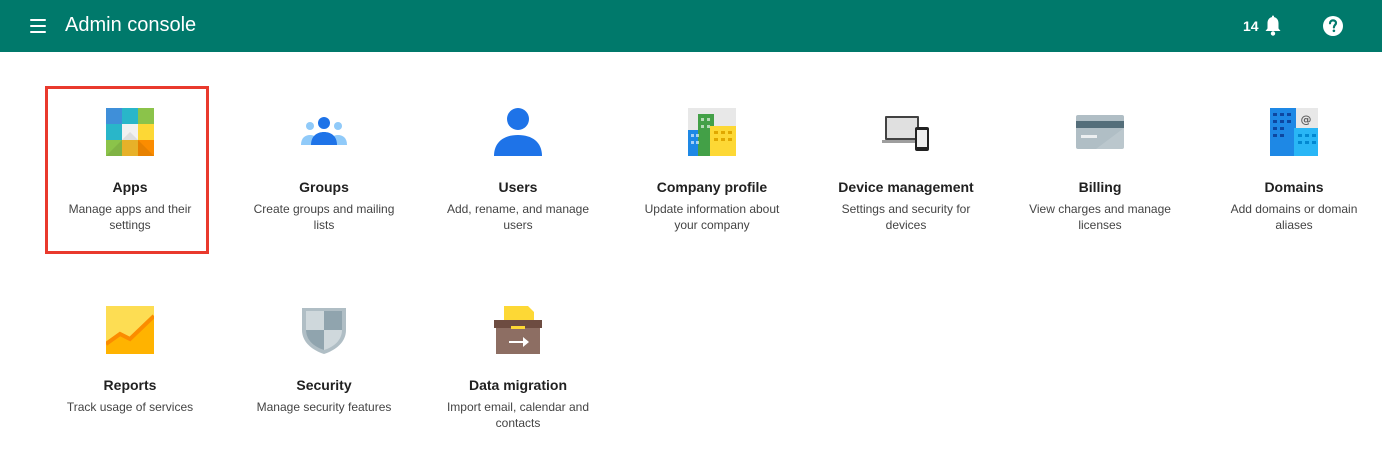 The image size is (1382, 463). I want to click on tile-title: Data migration, so click(517, 385).